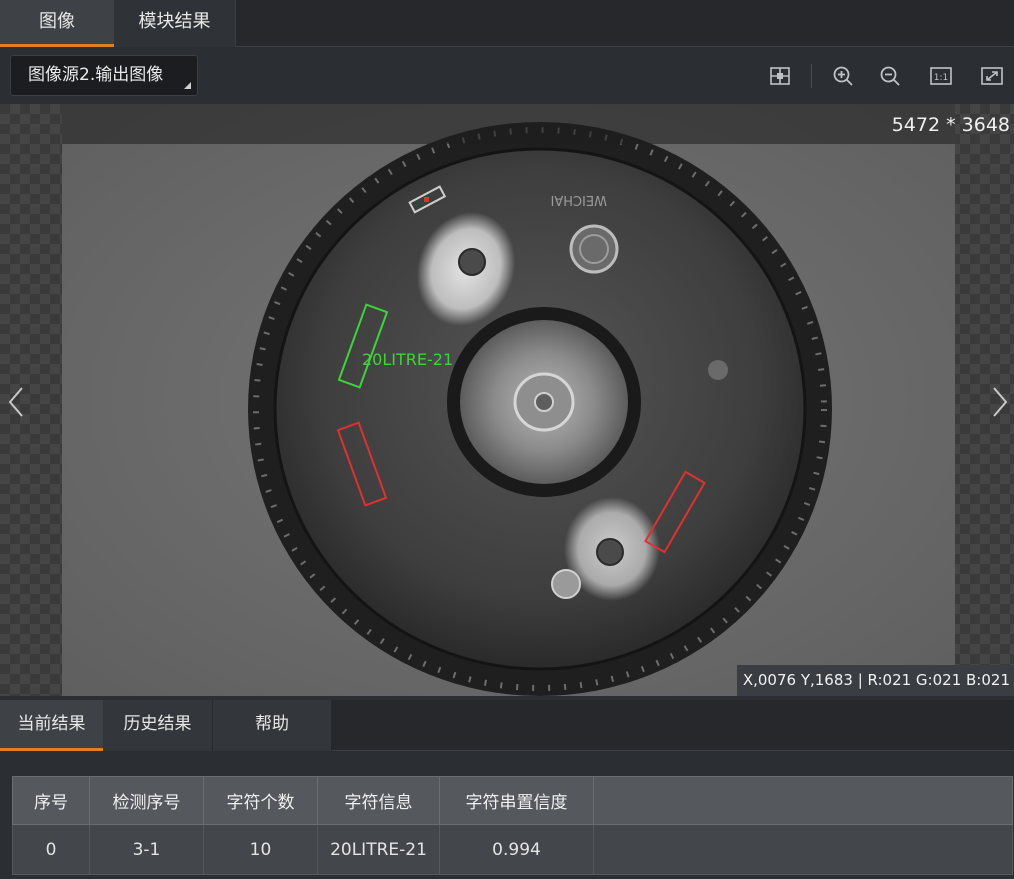 Image resolution: width=1014 pixels, height=879 pixels. What do you see at coordinates (146, 800) in the screenshot?
I see `column-header: 检测序号` at bounding box center [146, 800].